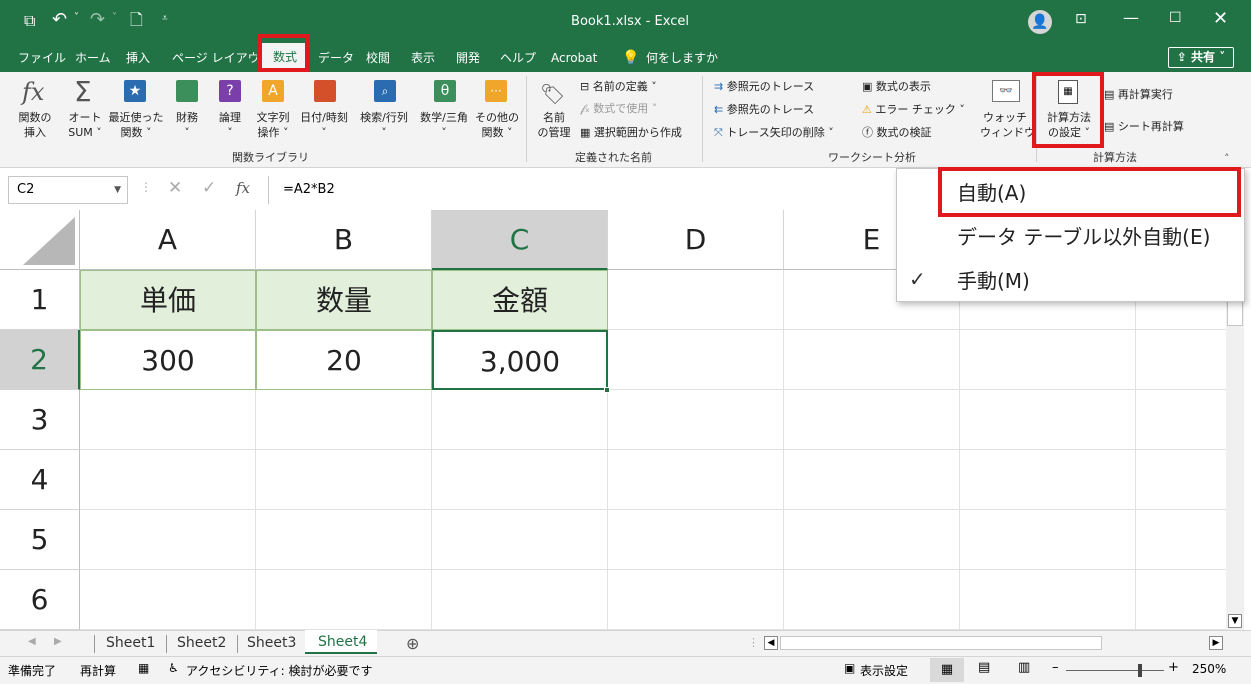  I want to click on tab-home: ホーム, so click(93, 58).